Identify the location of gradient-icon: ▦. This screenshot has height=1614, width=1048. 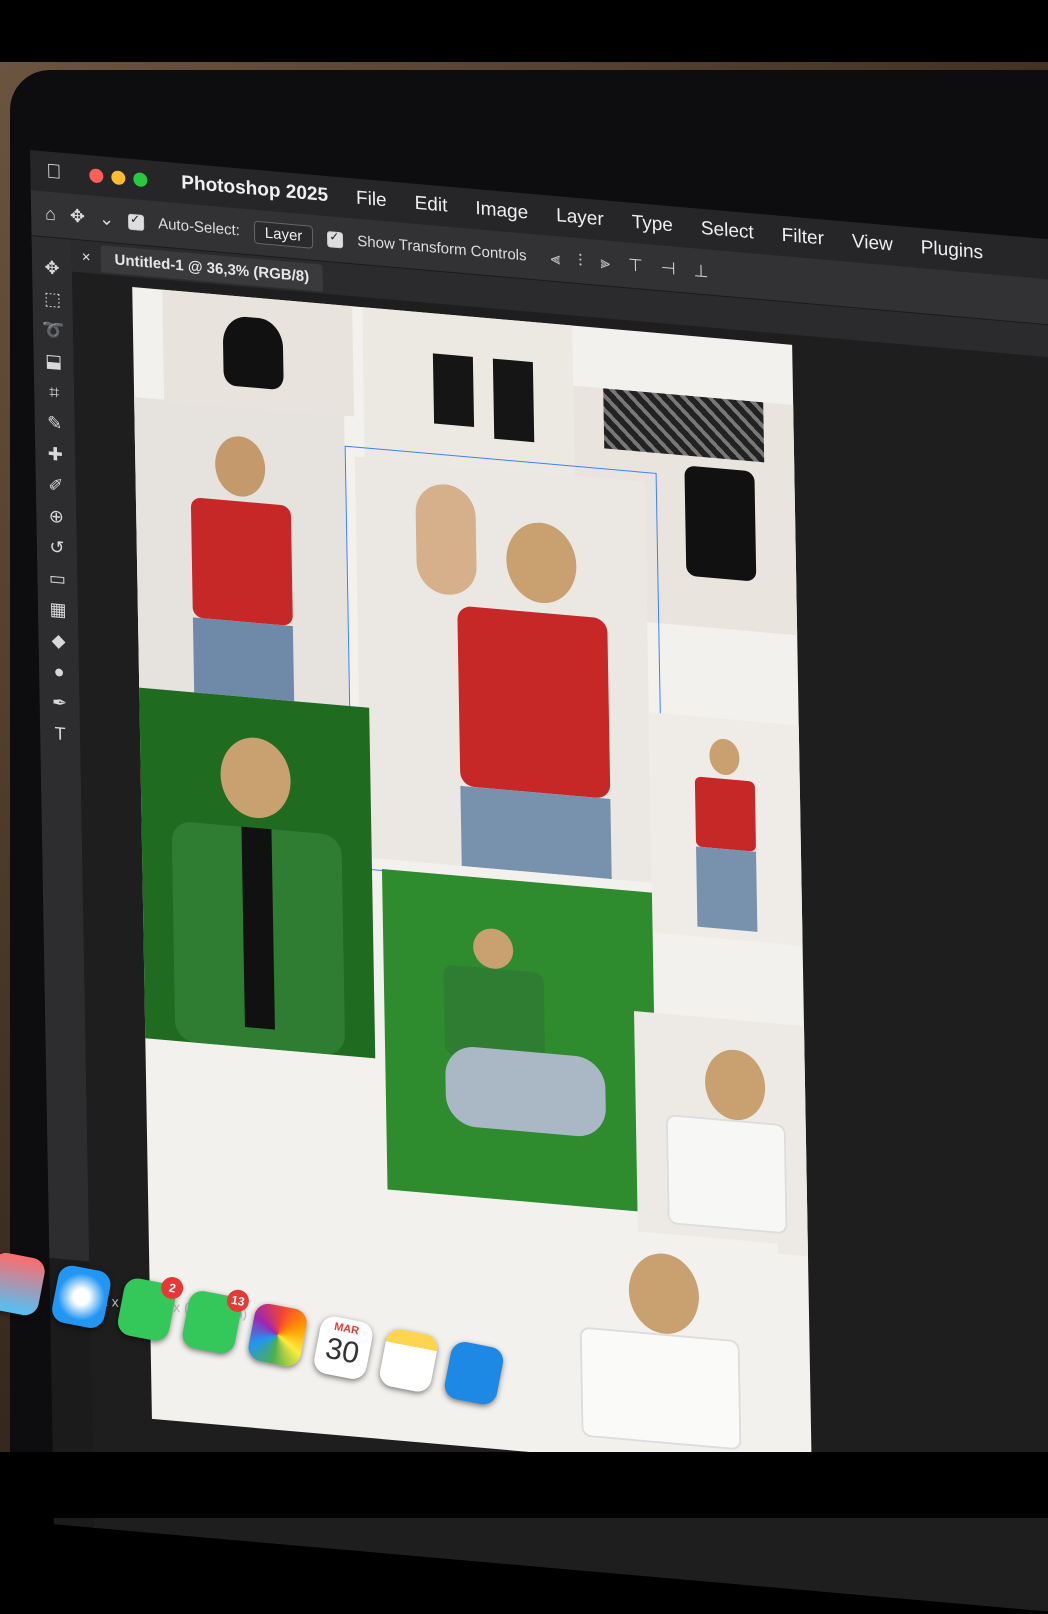
(57, 610).